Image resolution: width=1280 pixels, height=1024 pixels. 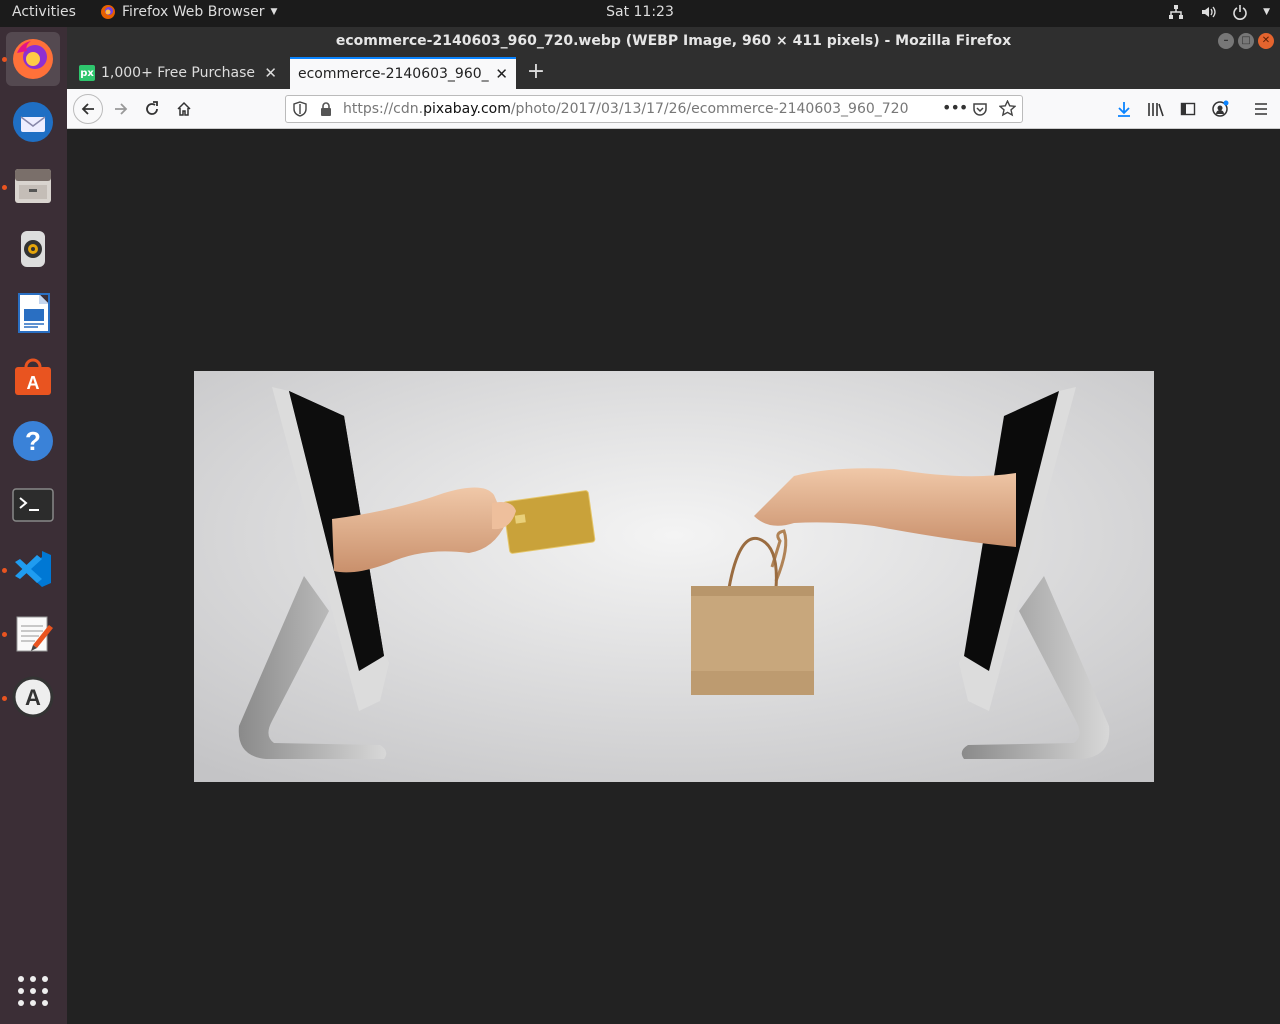 I want to click on clock: Sat 11:23, so click(x=640, y=12).